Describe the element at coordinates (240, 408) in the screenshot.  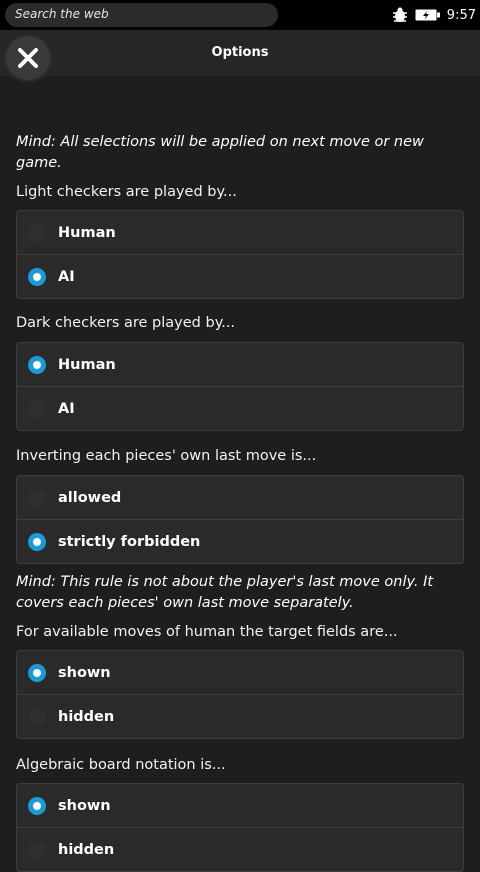
I see `dark-ai-option: AI` at that location.